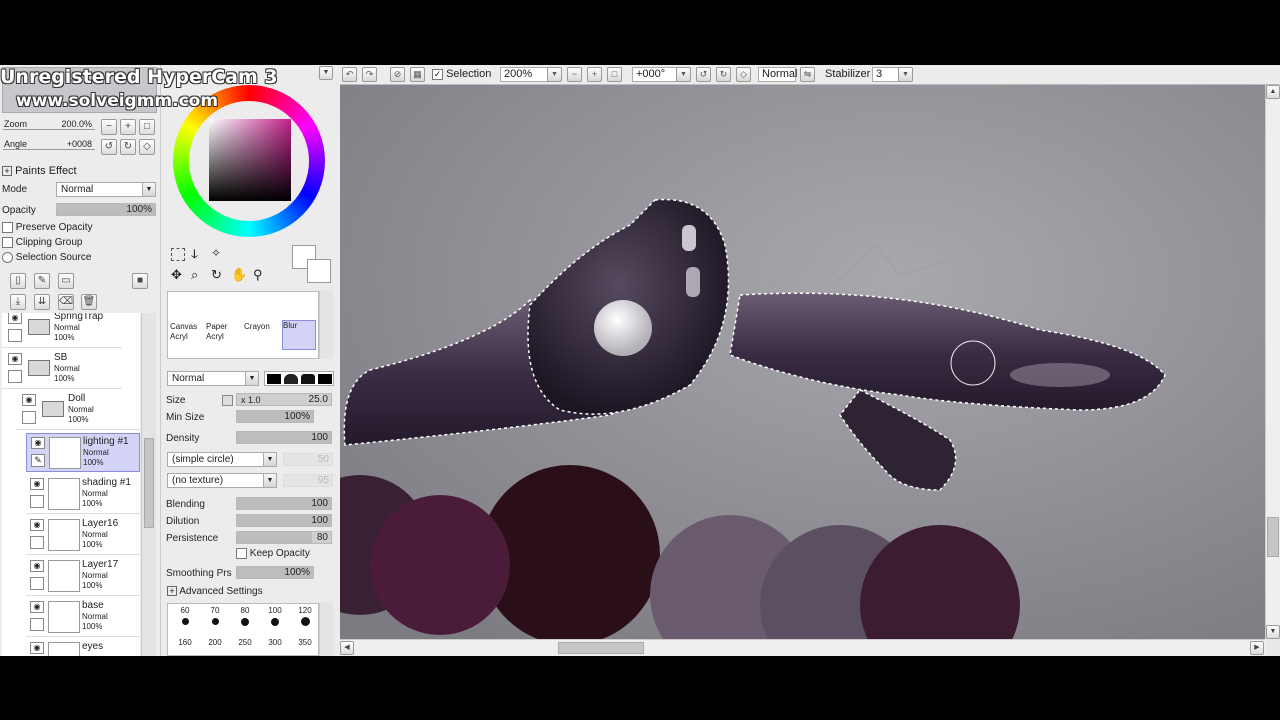 The width and height of the screenshot is (1280, 720). Describe the element at coordinates (147, 127) in the screenshot. I see `zoom-reset-button: □` at that location.